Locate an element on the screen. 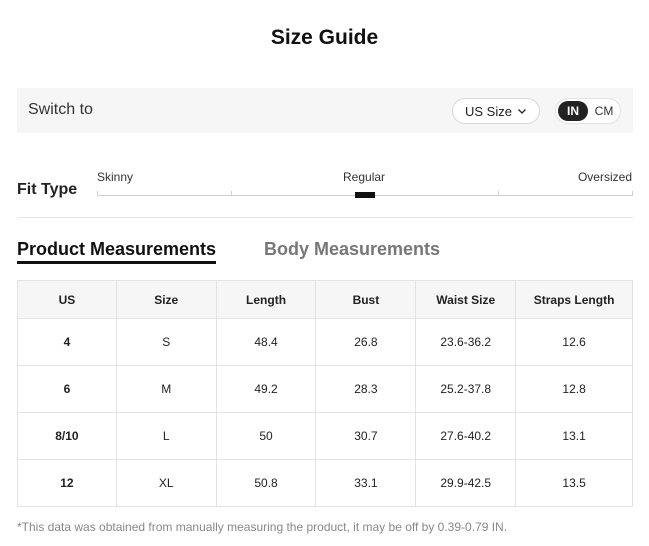 The width and height of the screenshot is (649, 546). column-header-straps-length: Straps Length is located at coordinates (574, 299).